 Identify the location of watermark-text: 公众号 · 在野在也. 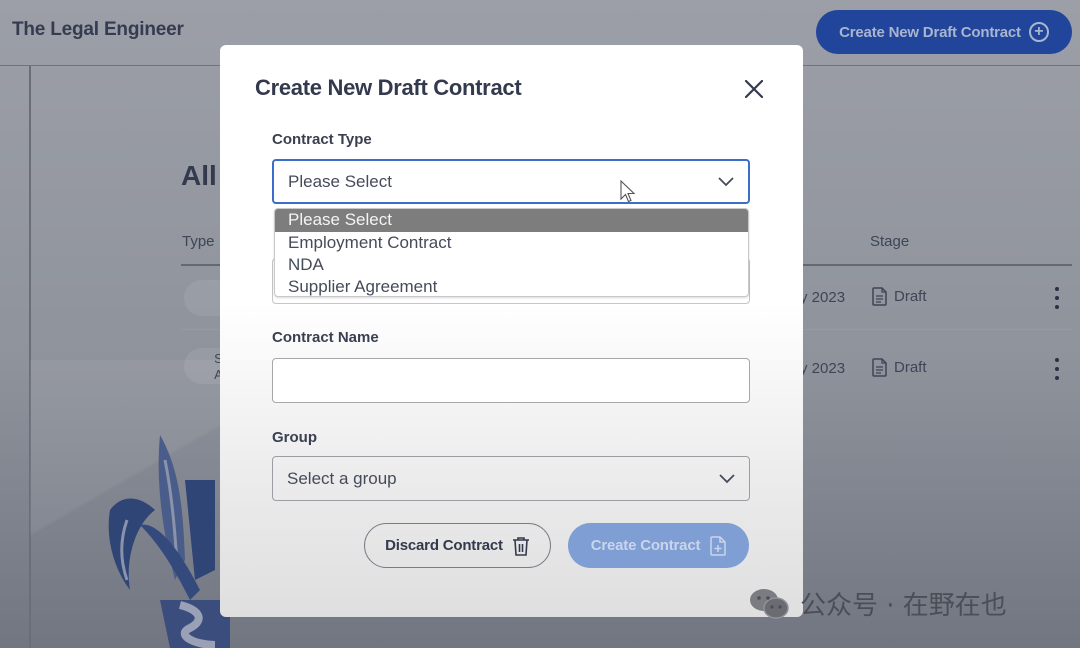
(903, 606).